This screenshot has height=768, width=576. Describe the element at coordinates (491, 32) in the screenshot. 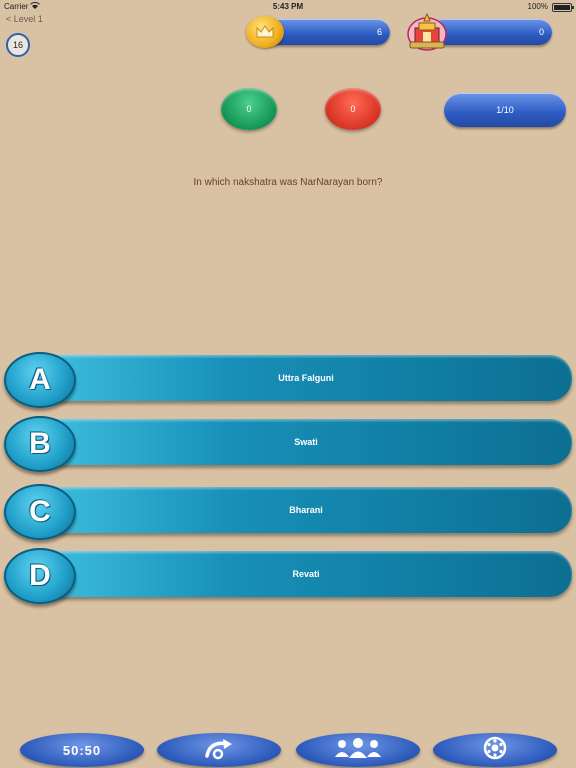

I see `prize-counter: 0` at that location.